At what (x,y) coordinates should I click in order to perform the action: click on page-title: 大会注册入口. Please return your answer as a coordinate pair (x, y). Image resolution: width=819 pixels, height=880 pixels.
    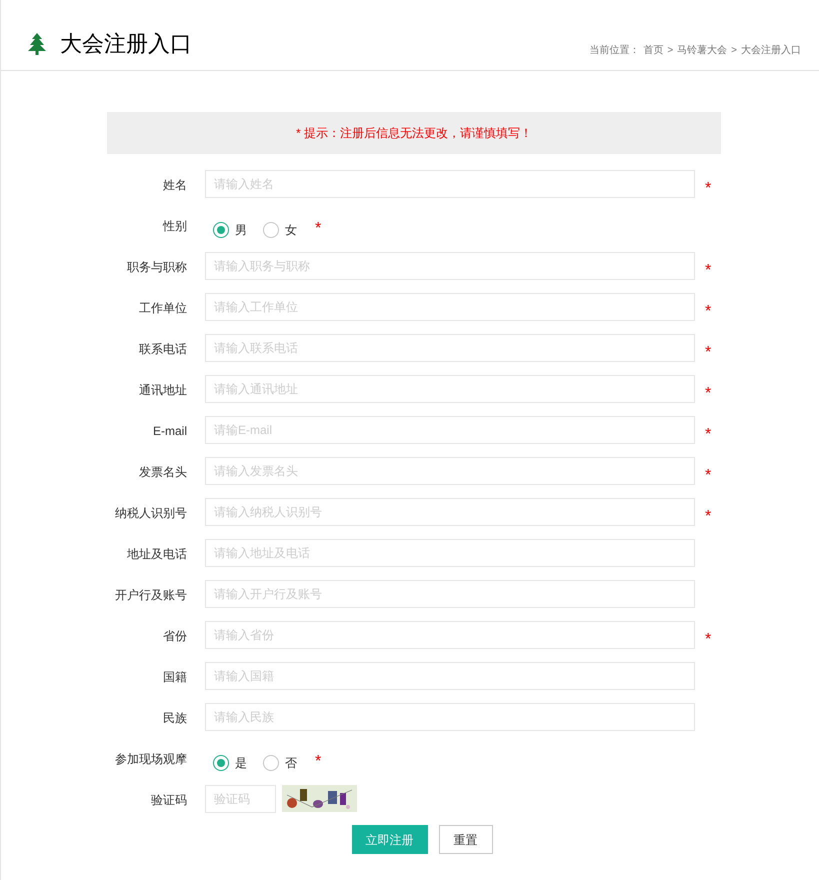
    Looking at the image, I should click on (126, 44).